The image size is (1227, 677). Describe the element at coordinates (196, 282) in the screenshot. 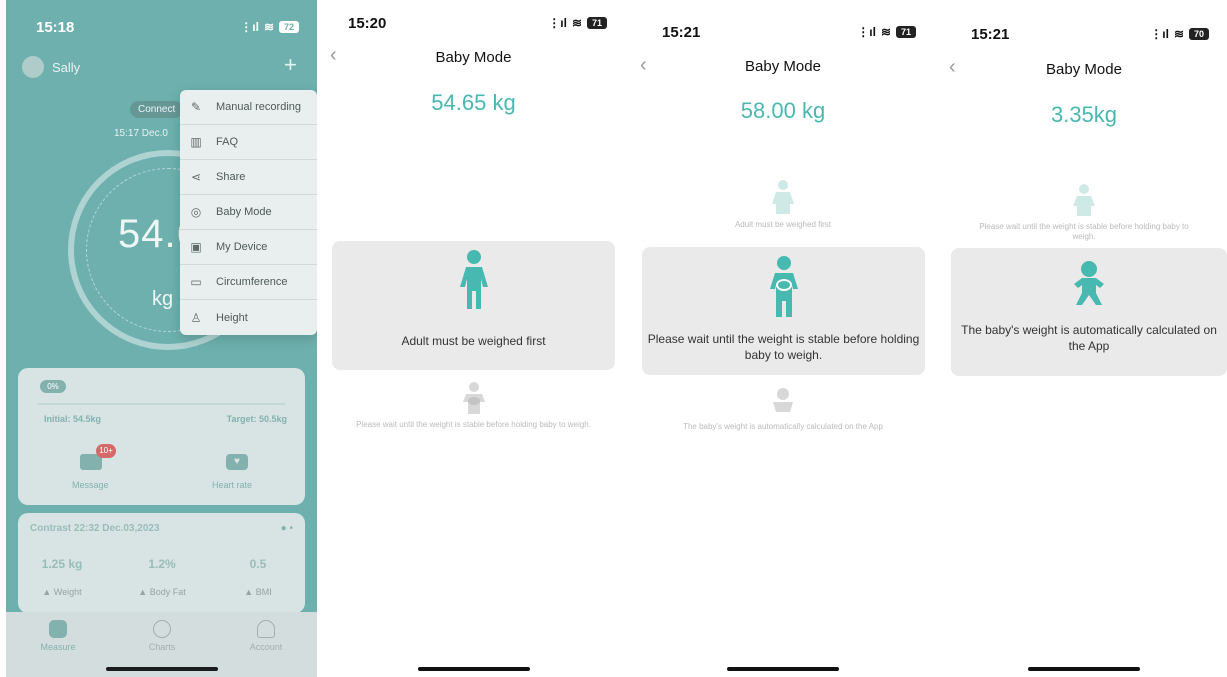

I see `ruler-icon: ▭` at that location.